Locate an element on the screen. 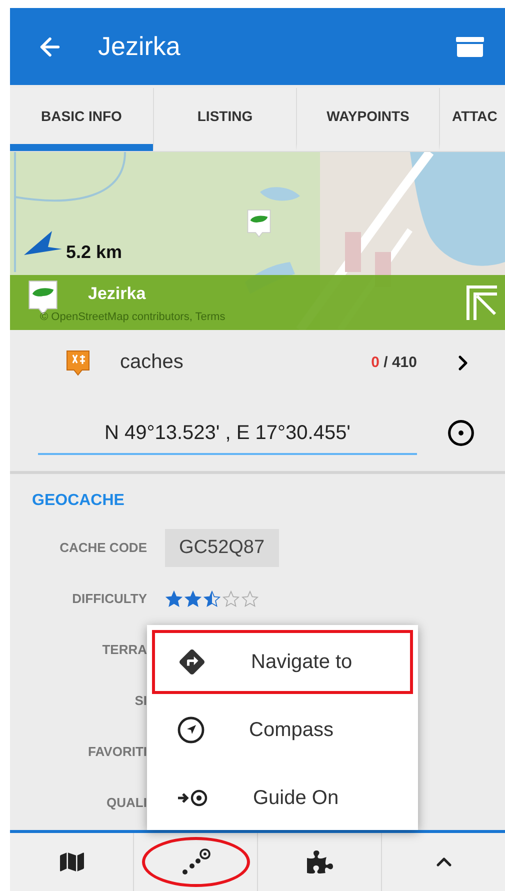 Image resolution: width=505 pixels, height=891 pixels. compass-icon is located at coordinates (191, 730).